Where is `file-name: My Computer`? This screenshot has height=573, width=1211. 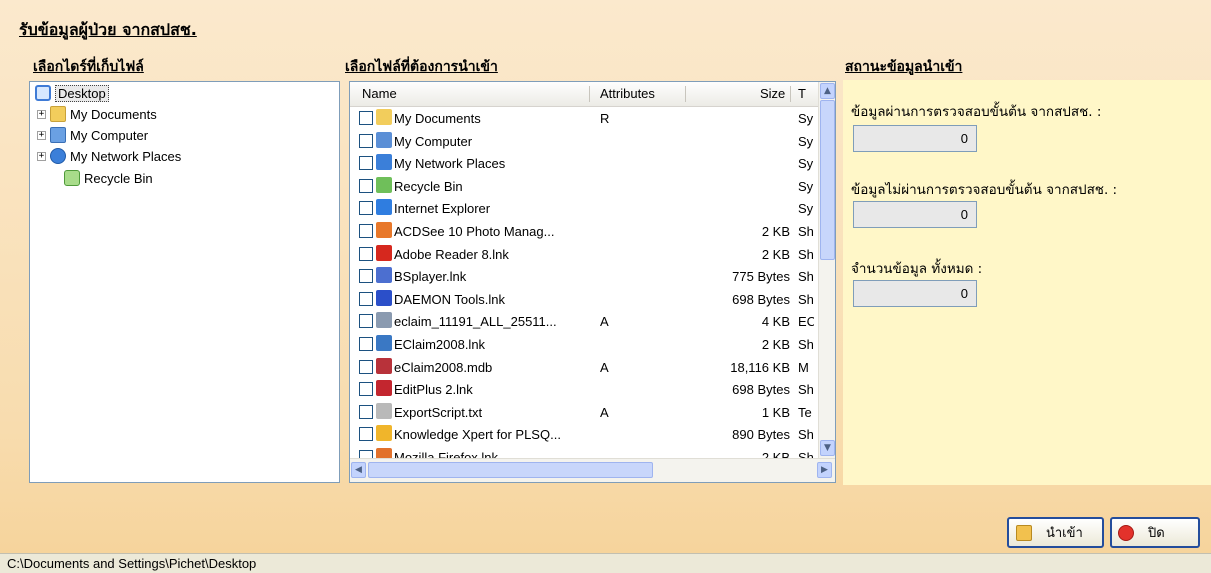
file-name: My Computer is located at coordinates (433, 141).